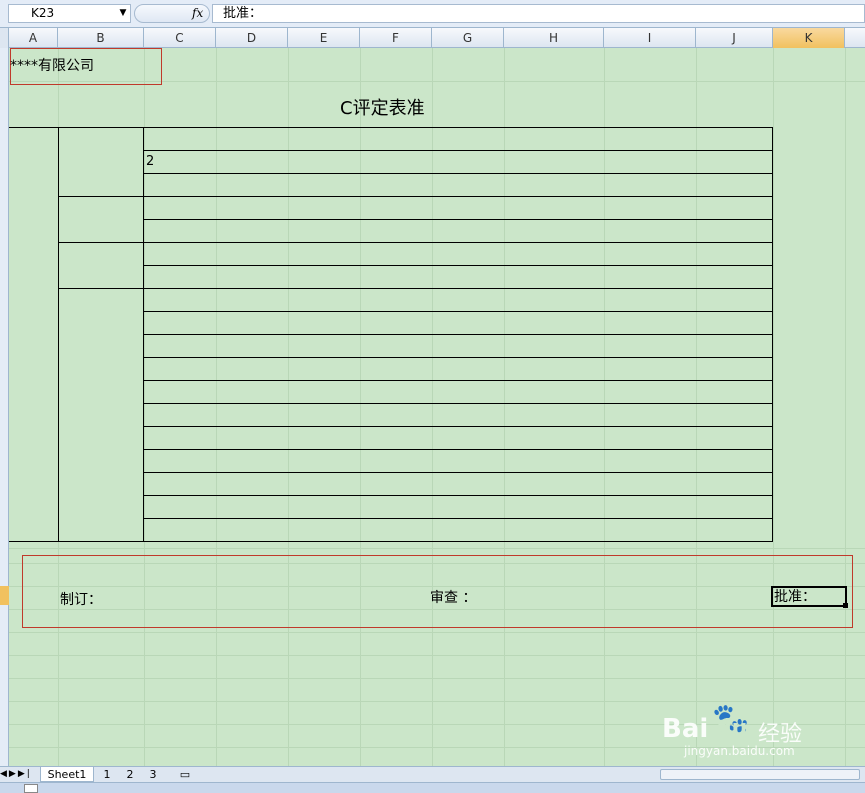 This screenshot has height=793, width=865. I want to click on row-header, so click(4, 407).